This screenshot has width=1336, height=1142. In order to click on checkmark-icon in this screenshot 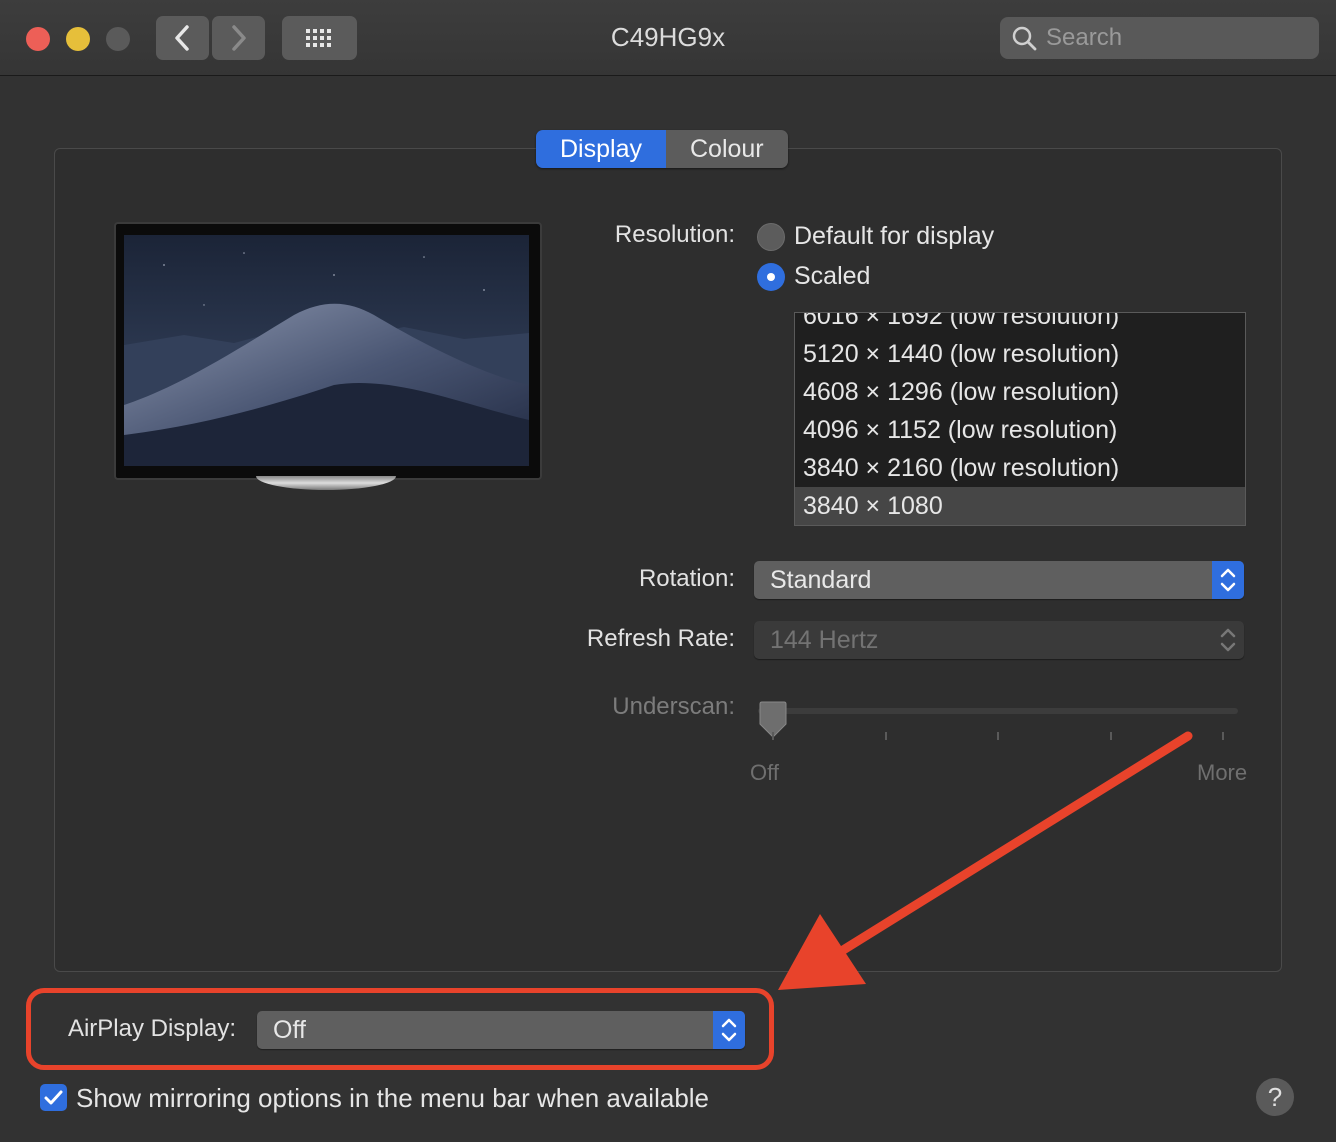, I will do `click(53, 1097)`.